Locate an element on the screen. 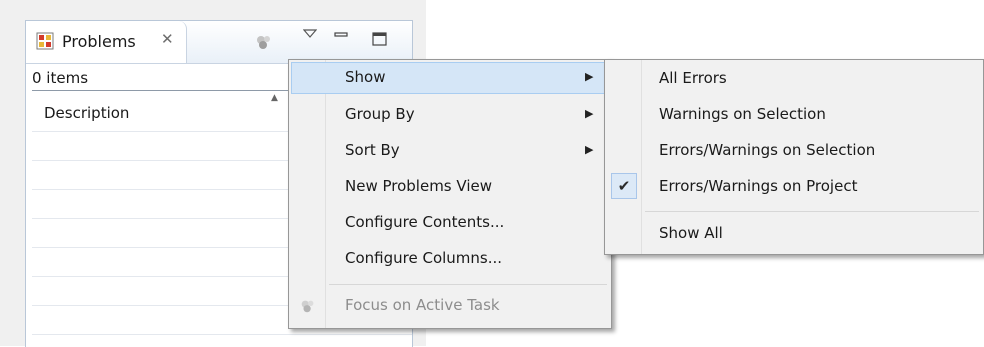  view-header: Problems ✕ is located at coordinates (219, 42).